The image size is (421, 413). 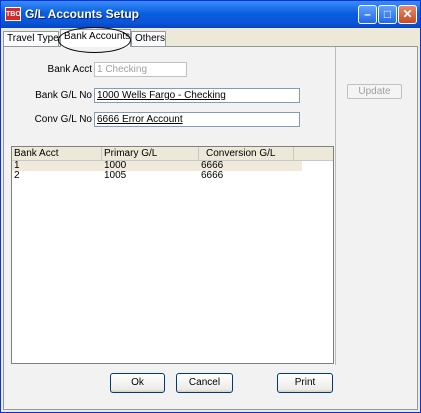 I want to click on tab-travel-types: Travel Types, so click(x=33, y=38).